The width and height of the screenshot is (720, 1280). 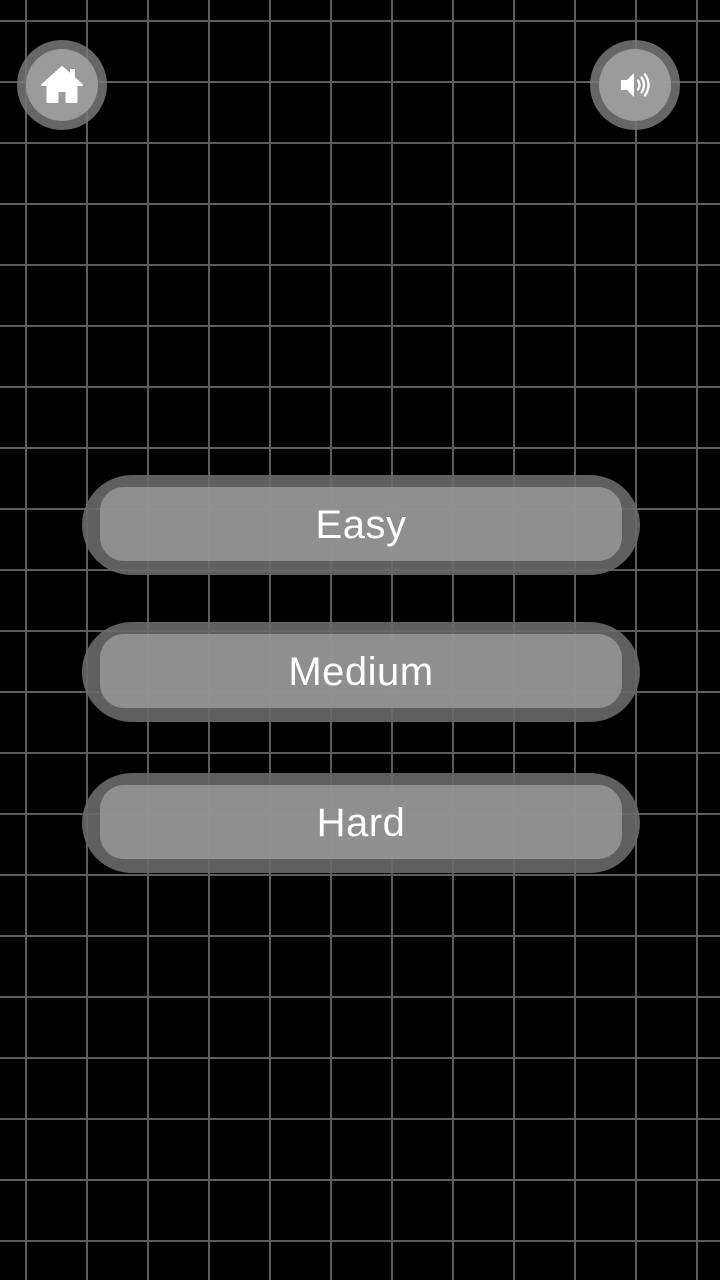 I want to click on sound-button-face, so click(x=635, y=85).